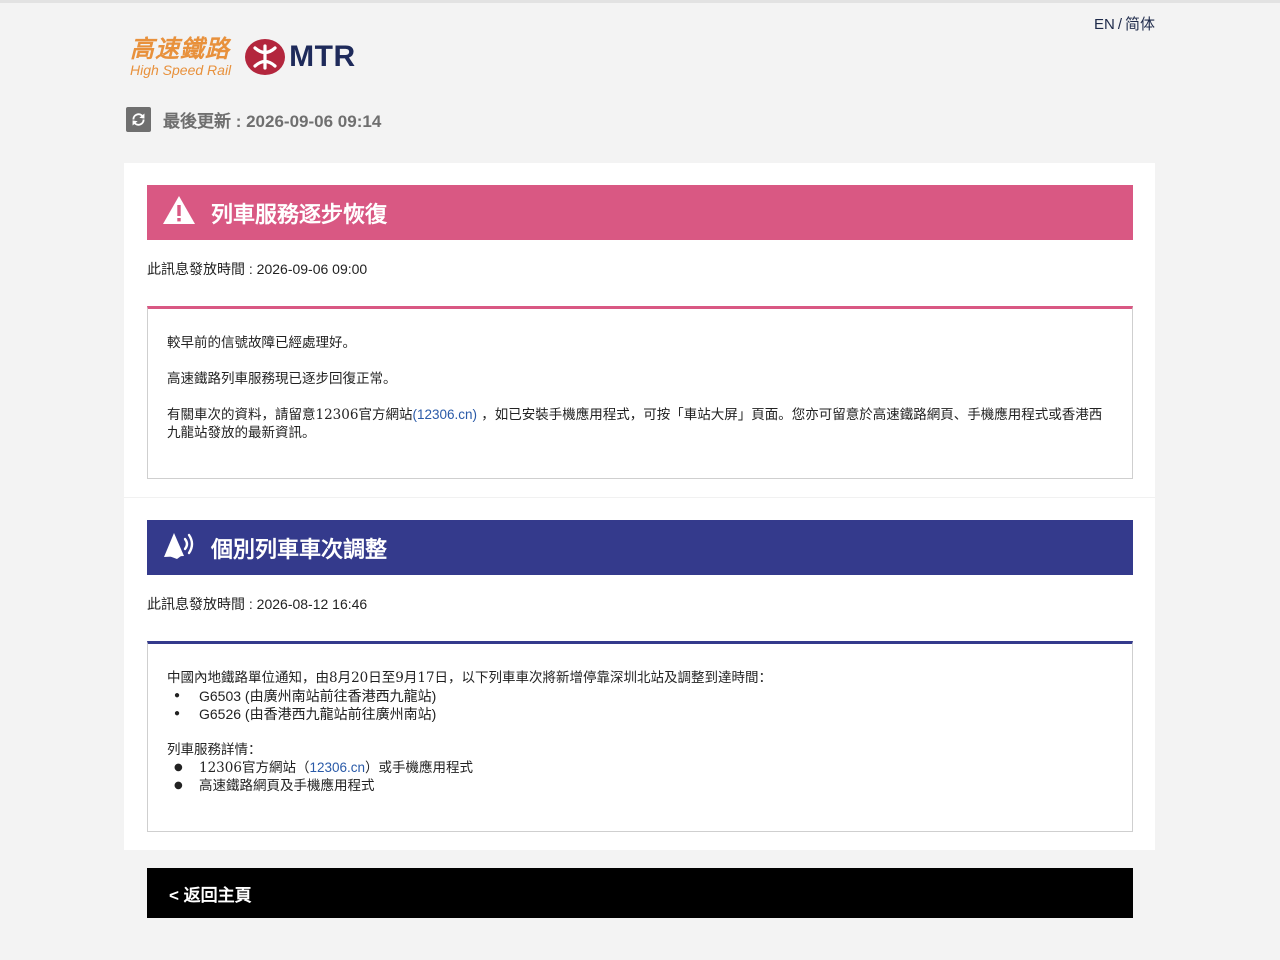 The height and width of the screenshot is (960, 1280). What do you see at coordinates (179, 212) in the screenshot?
I see `warning-icon` at bounding box center [179, 212].